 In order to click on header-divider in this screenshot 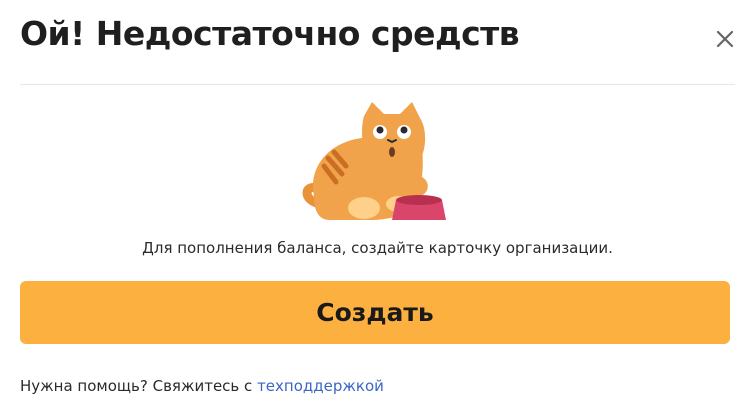, I will do `click(377, 84)`.